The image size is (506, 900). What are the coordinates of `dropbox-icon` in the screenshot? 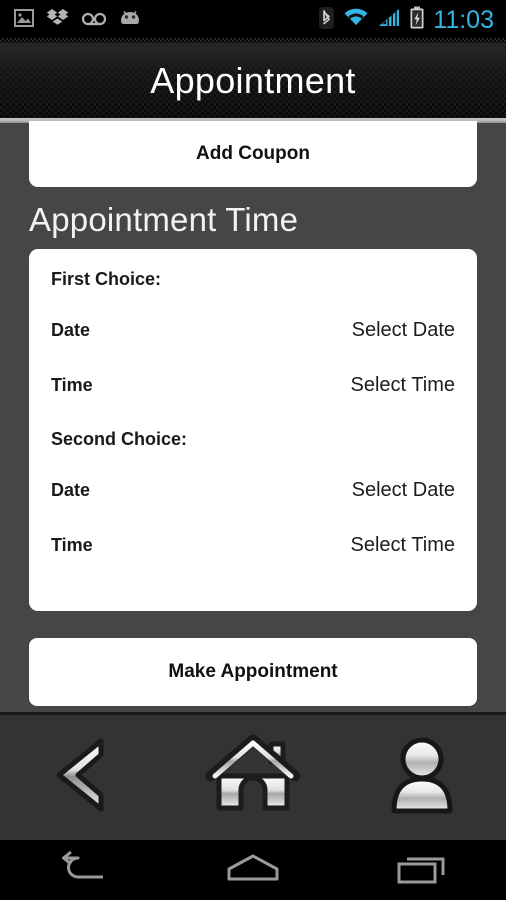 It's located at (58, 20).